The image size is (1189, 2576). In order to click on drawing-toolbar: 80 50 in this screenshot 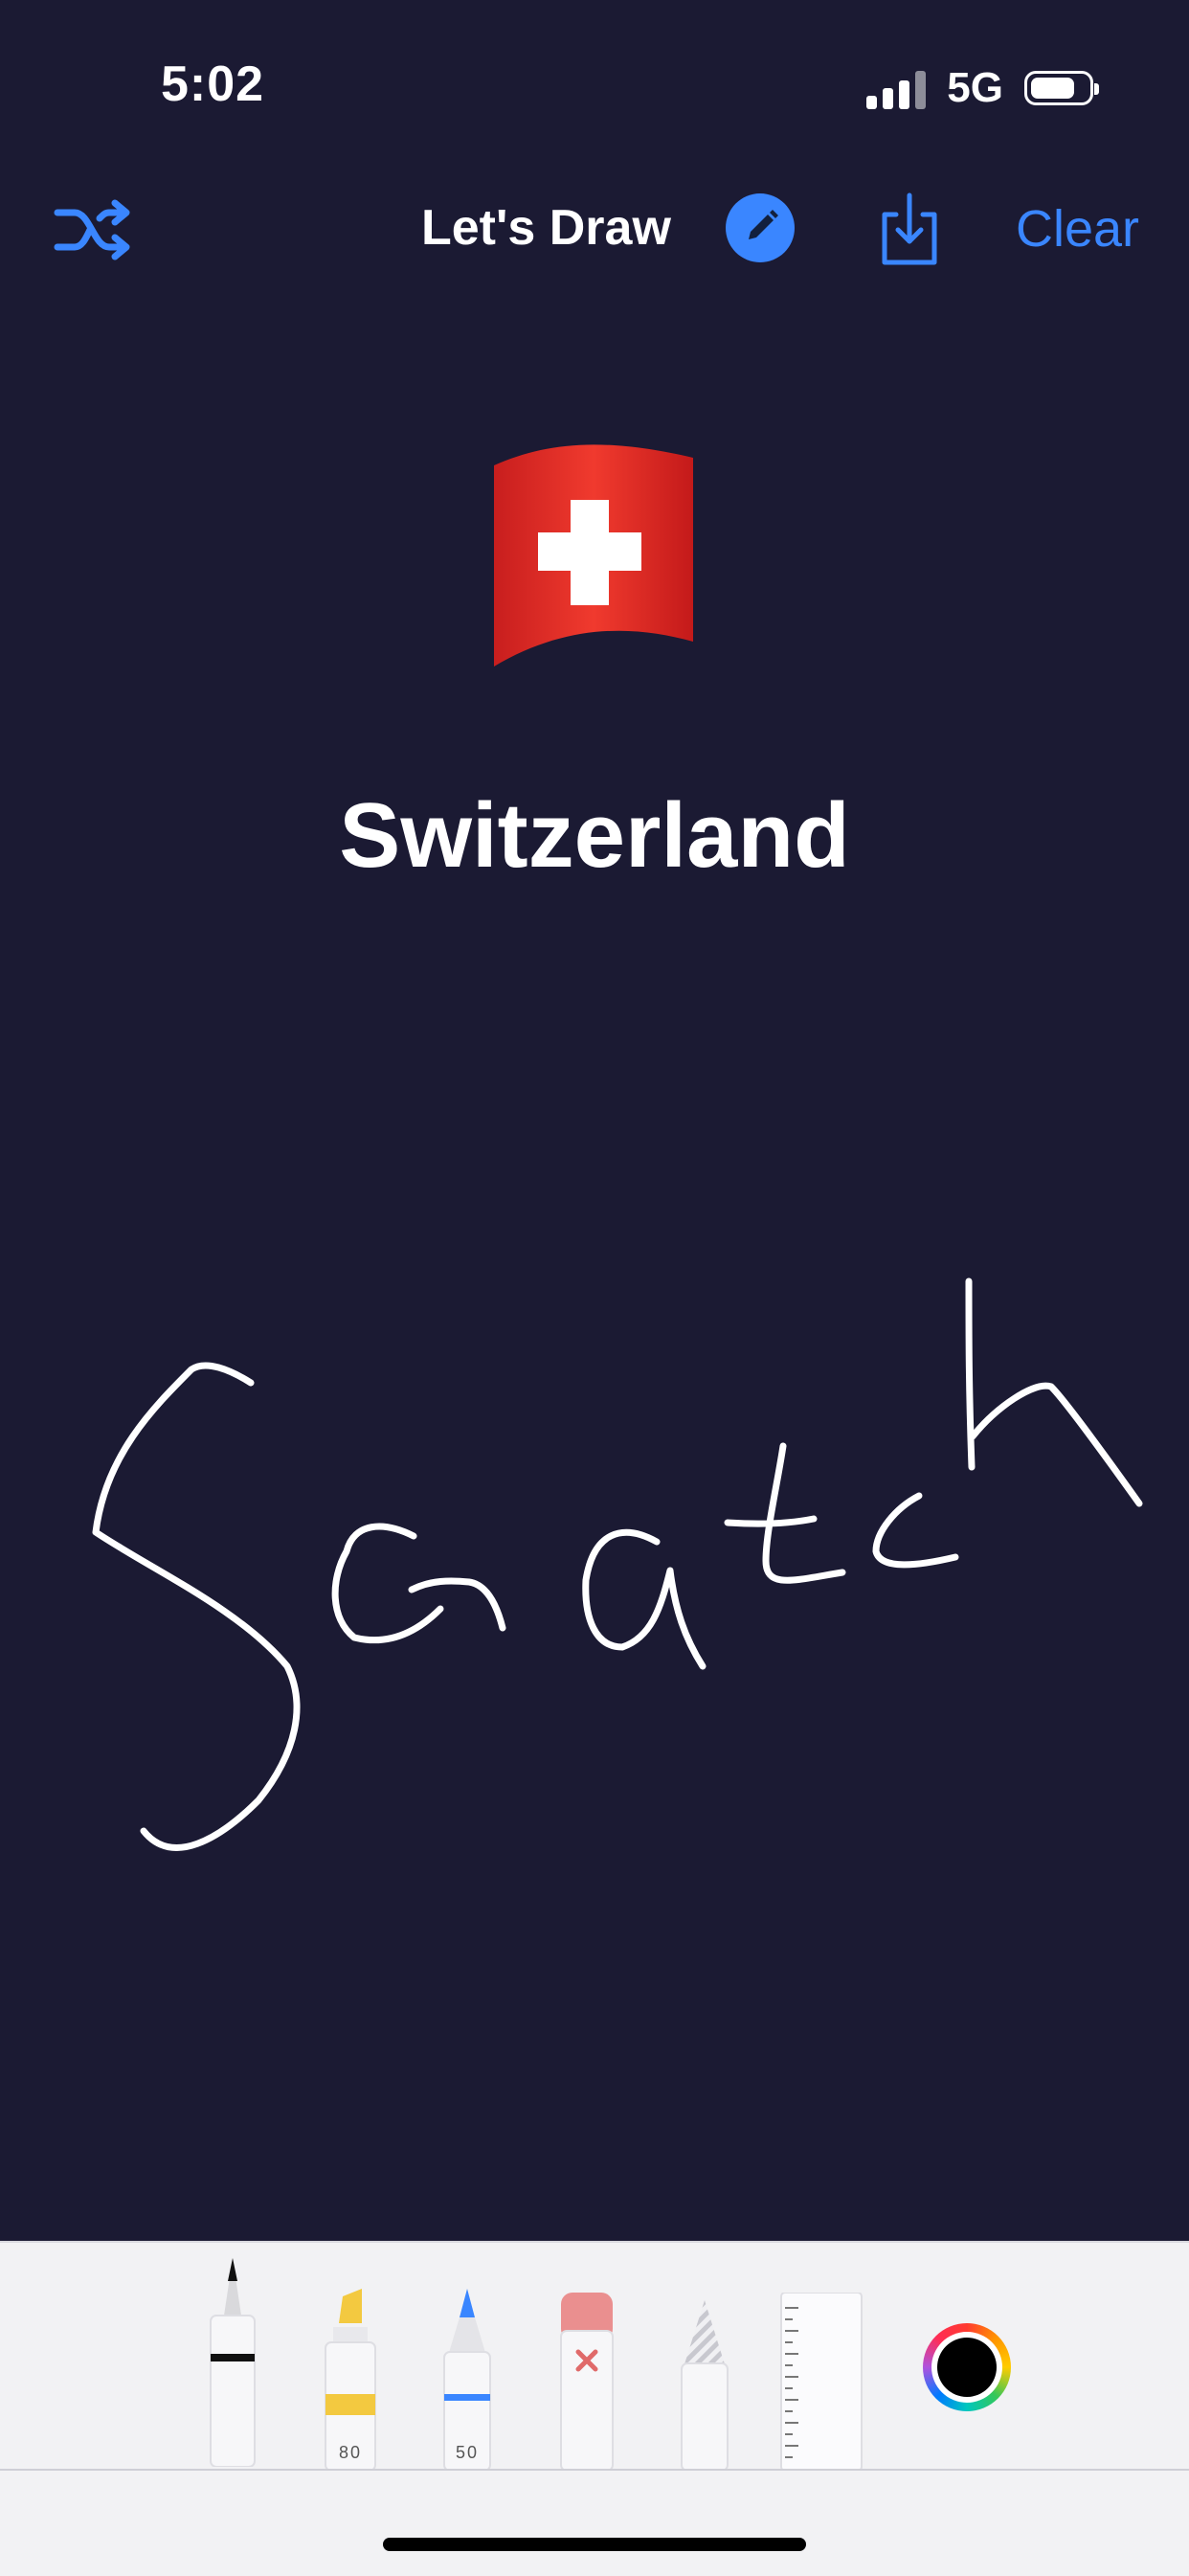, I will do `click(594, 2408)`.